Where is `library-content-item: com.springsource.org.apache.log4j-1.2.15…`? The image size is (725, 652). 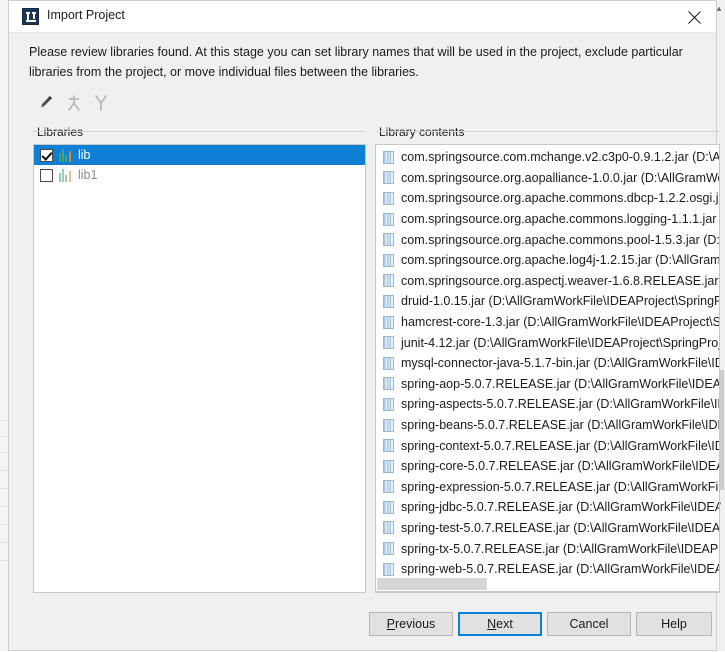
library-content-item: com.springsource.org.apache.log4j-1.2.15… is located at coordinates (548, 260).